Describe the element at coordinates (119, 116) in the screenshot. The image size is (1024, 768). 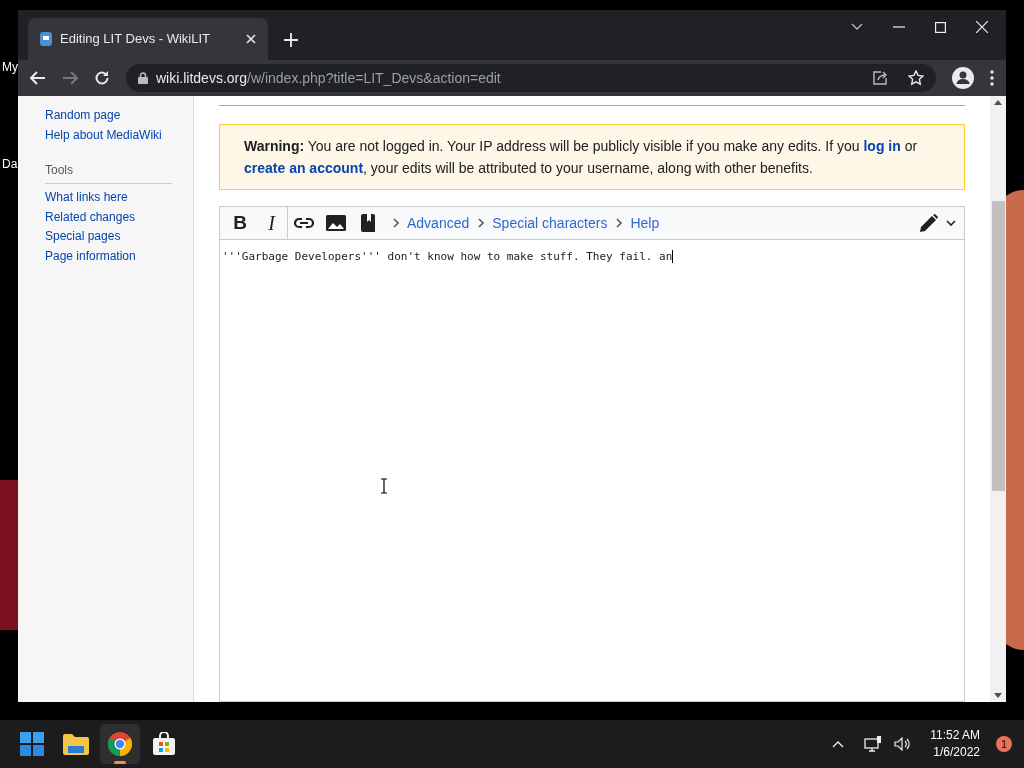
I see `sidebar-link: Random page` at that location.